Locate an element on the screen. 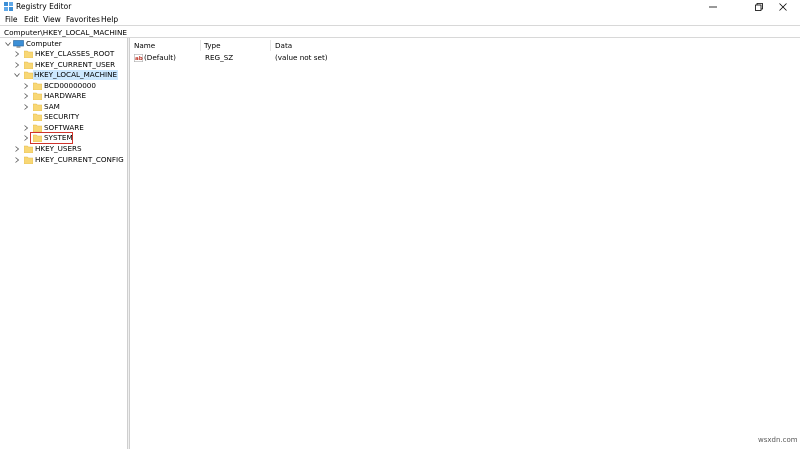 The width and height of the screenshot is (800, 449). column-header-data: Data is located at coordinates (283, 45).